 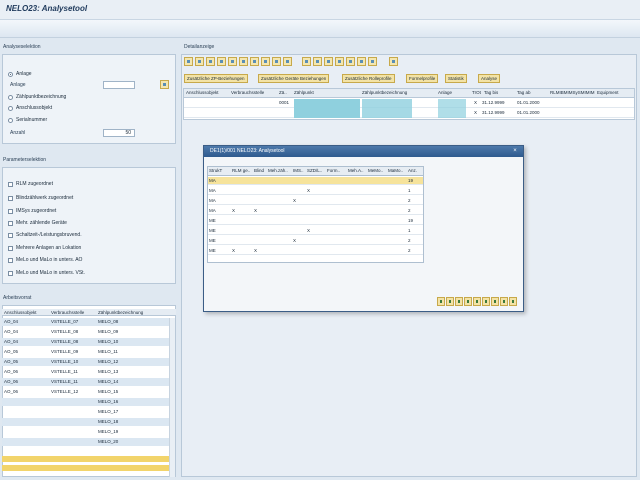 What do you see at coordinates (295, 240) in the screenshot?
I see `cell: X` at bounding box center [295, 240].